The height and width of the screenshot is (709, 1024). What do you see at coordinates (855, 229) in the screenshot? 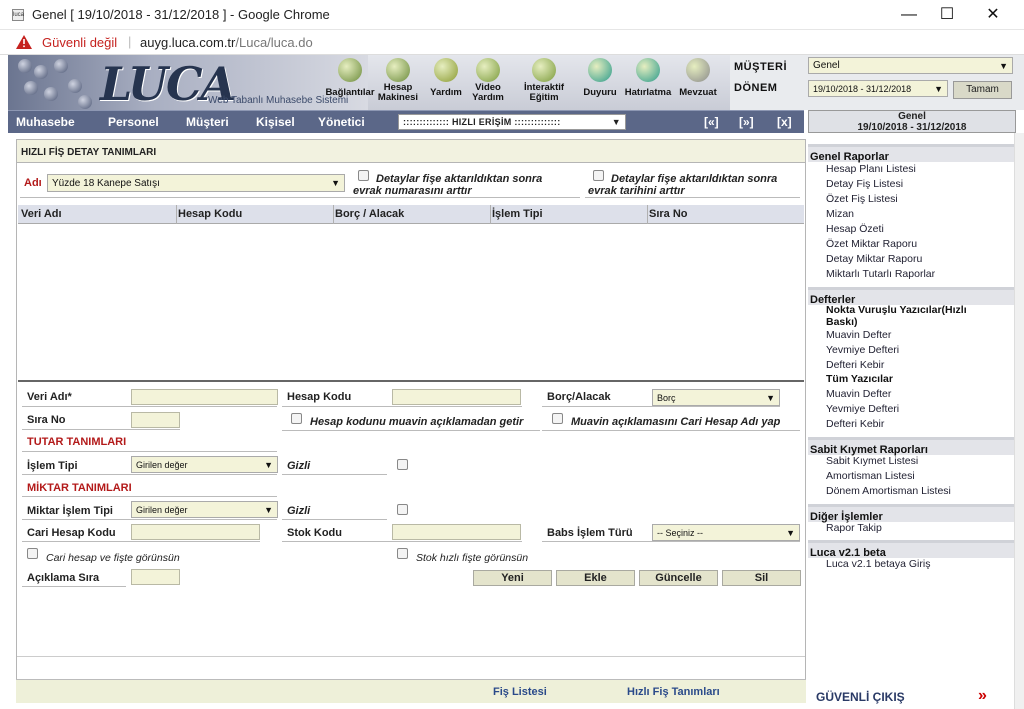
I see `sidebar-item-hesap-ozeti: Hesap Özeti` at bounding box center [855, 229].